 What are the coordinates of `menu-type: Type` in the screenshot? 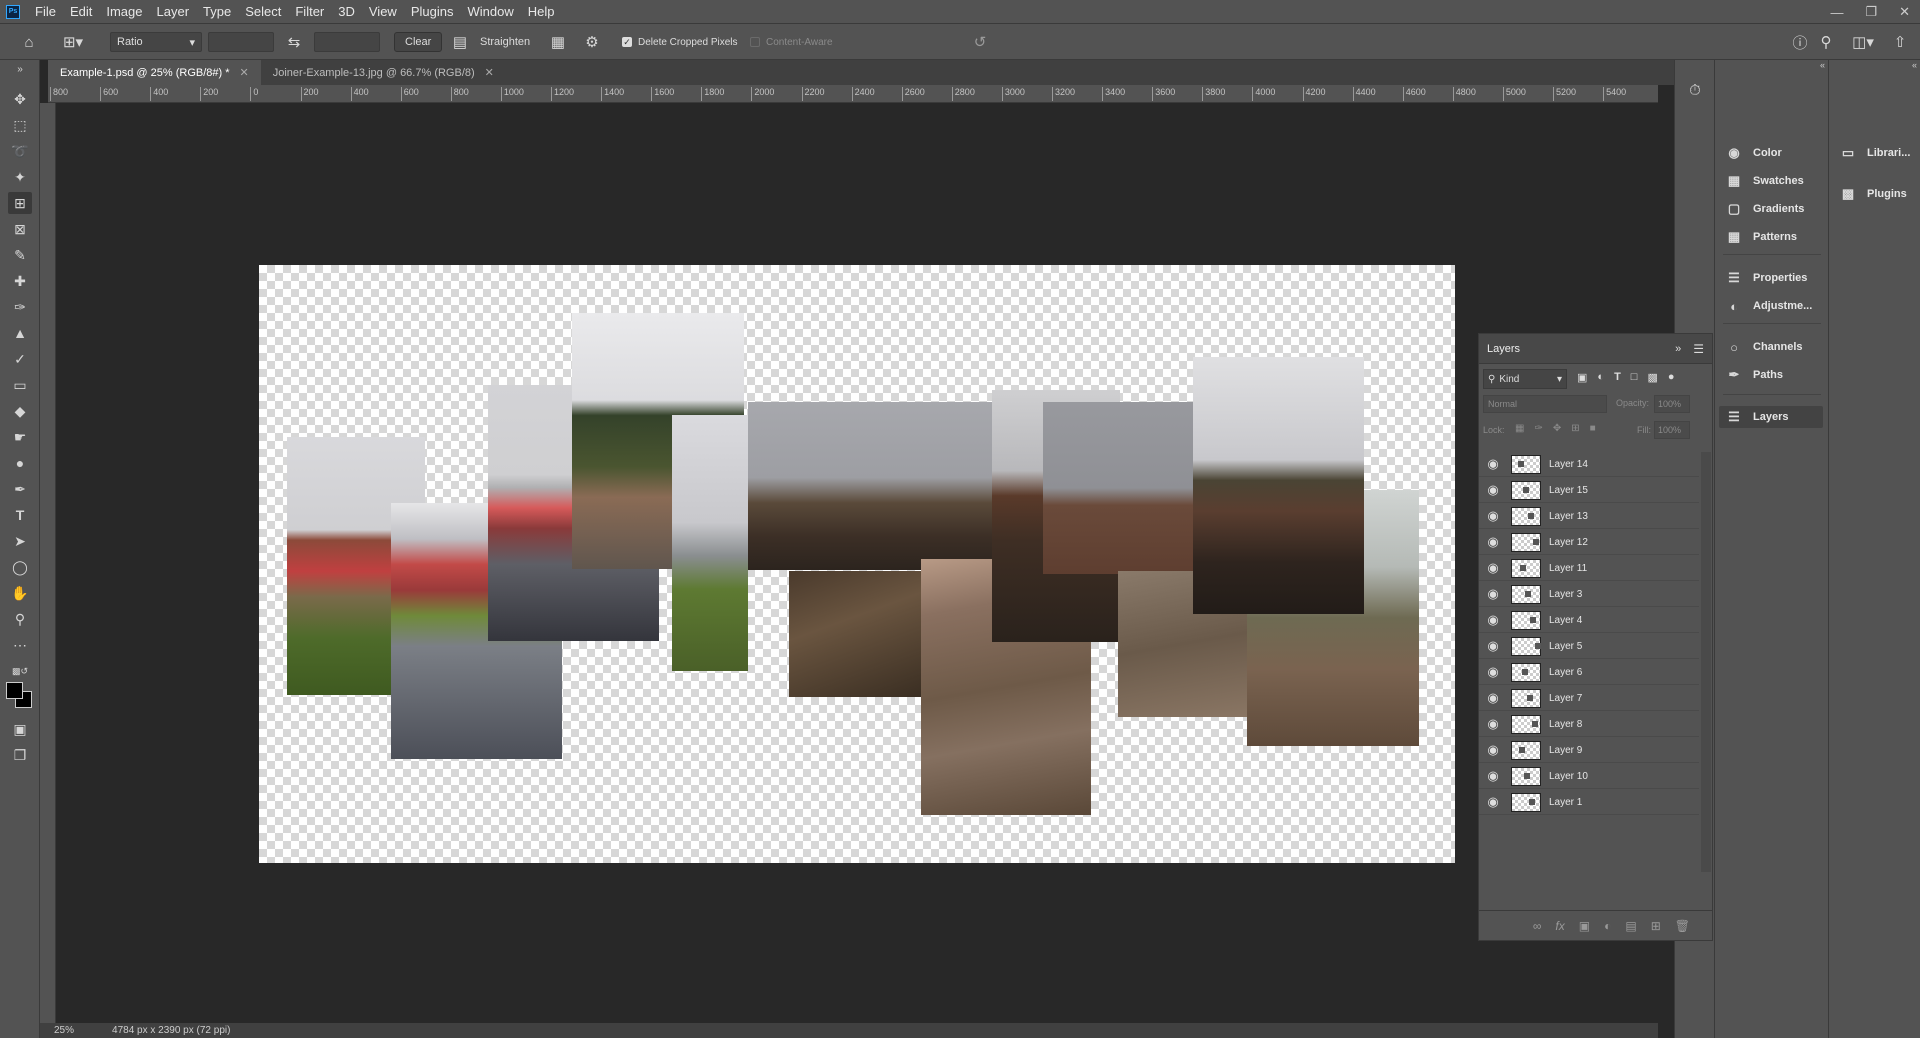 It's located at (217, 12).